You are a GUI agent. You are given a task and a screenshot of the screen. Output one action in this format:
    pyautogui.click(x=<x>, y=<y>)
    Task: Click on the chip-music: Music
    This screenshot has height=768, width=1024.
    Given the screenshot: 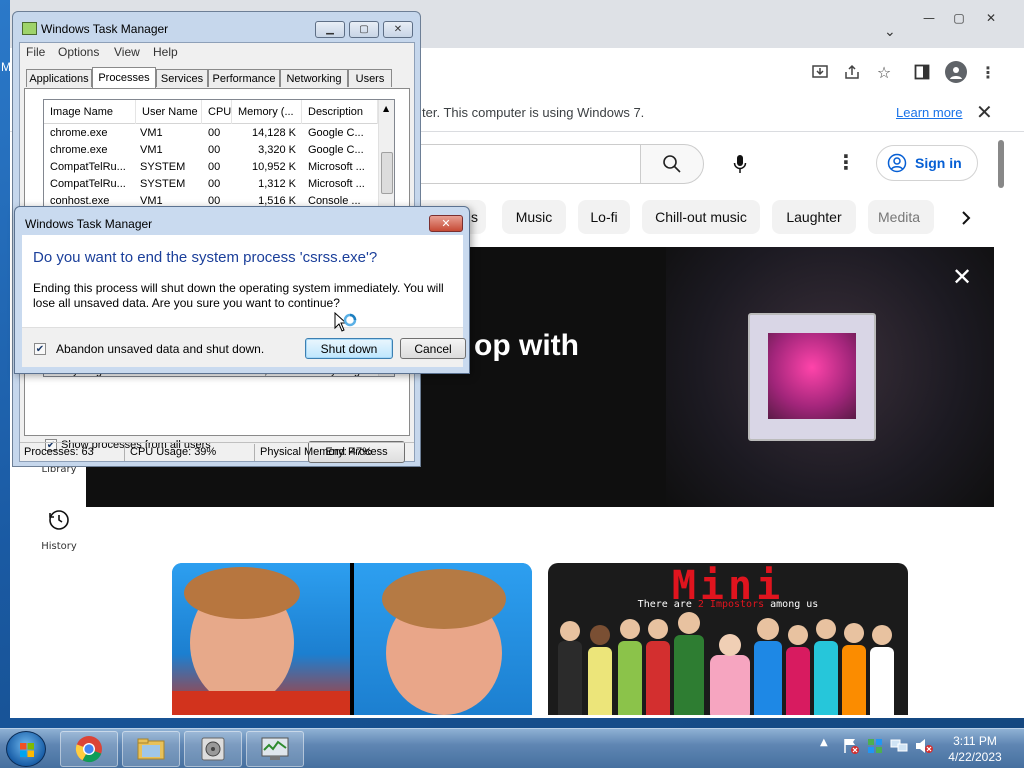 What is the action you would take?
    pyautogui.click(x=534, y=217)
    